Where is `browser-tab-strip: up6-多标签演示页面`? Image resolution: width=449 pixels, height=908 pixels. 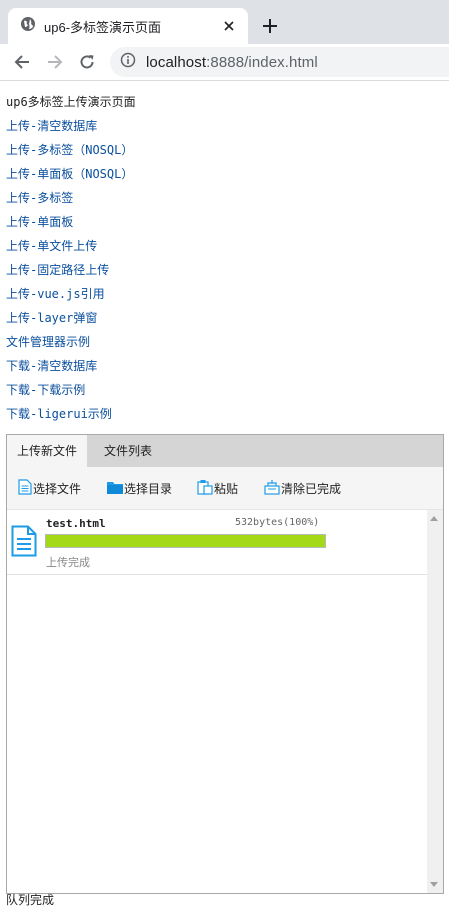
browser-tab-strip: up6-多标签演示页面 is located at coordinates (224, 22).